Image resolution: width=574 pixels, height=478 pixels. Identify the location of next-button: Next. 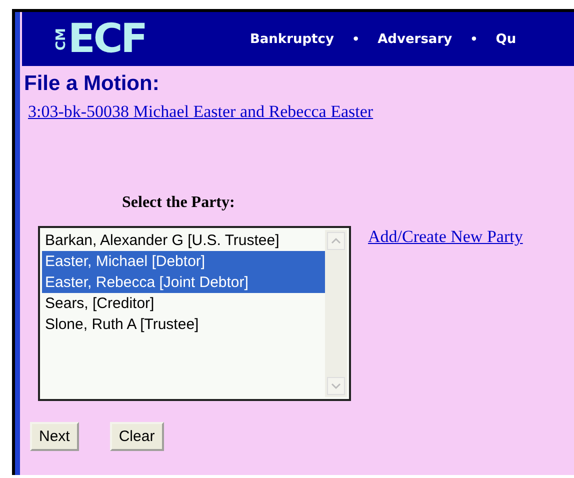
(54, 436).